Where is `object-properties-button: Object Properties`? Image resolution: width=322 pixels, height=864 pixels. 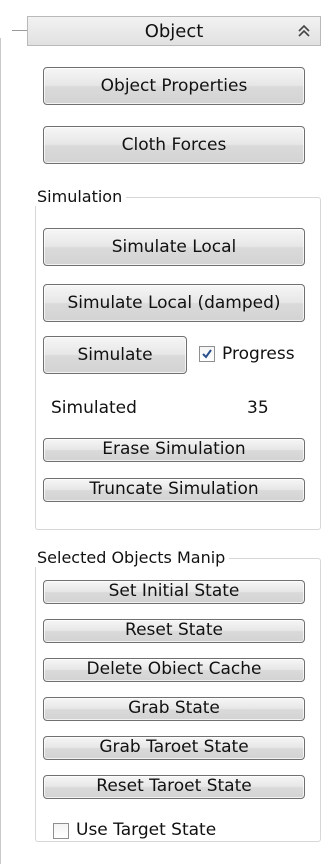
object-properties-button: Object Properties is located at coordinates (174, 86).